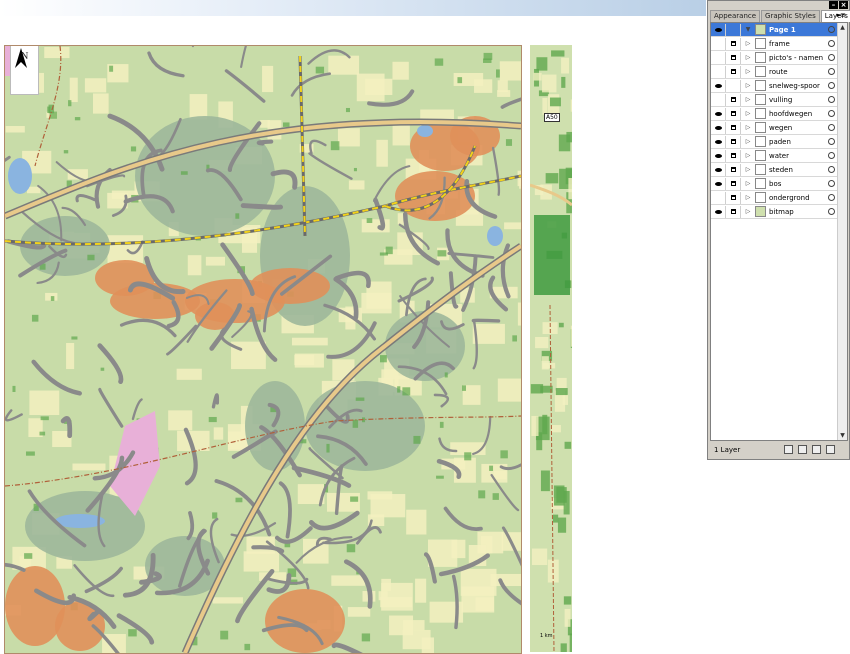  Describe the element at coordinates (790, 16) in the screenshot. I see `tab-graphic-styles: Graphic Styles` at that location.